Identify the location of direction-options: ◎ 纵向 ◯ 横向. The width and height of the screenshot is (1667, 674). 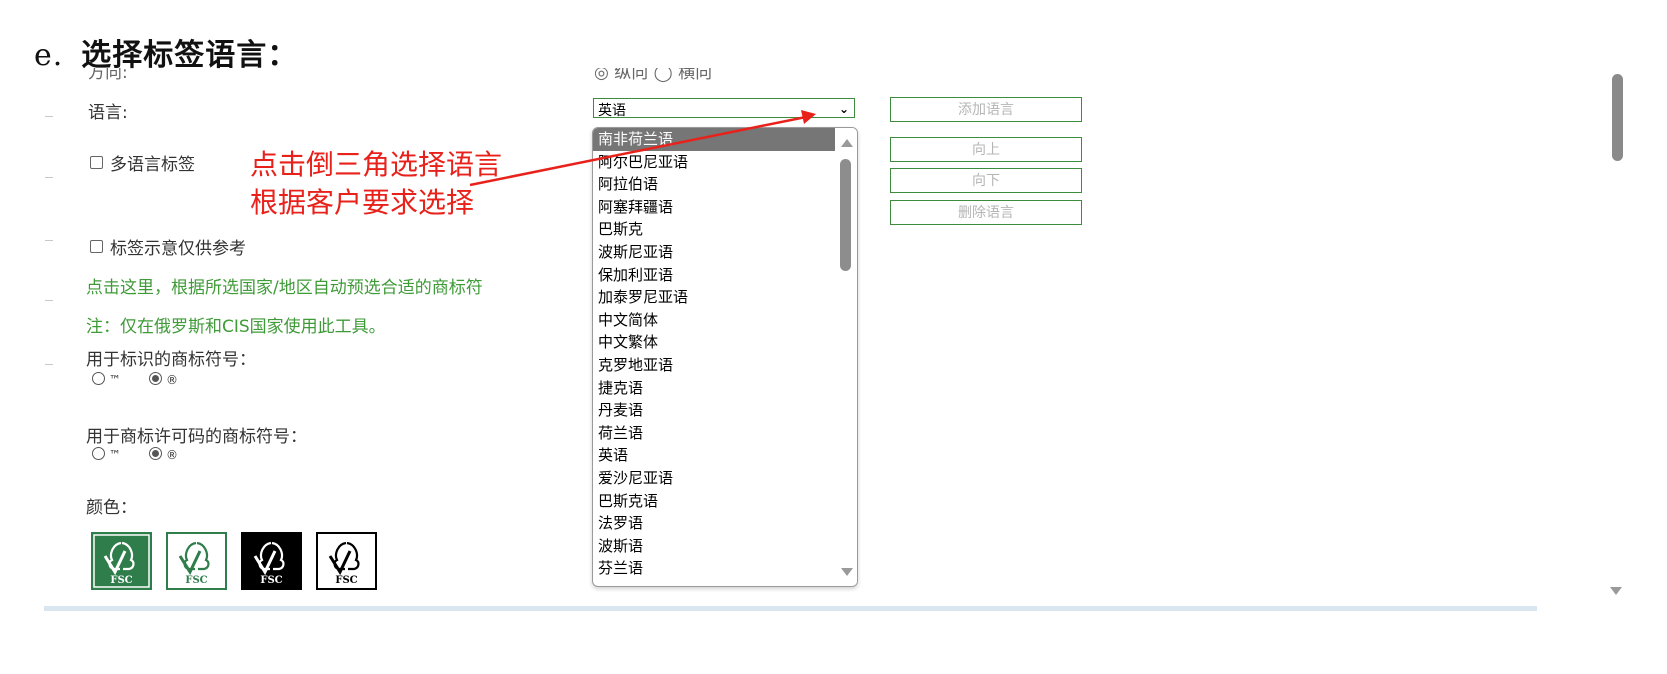
(653, 75).